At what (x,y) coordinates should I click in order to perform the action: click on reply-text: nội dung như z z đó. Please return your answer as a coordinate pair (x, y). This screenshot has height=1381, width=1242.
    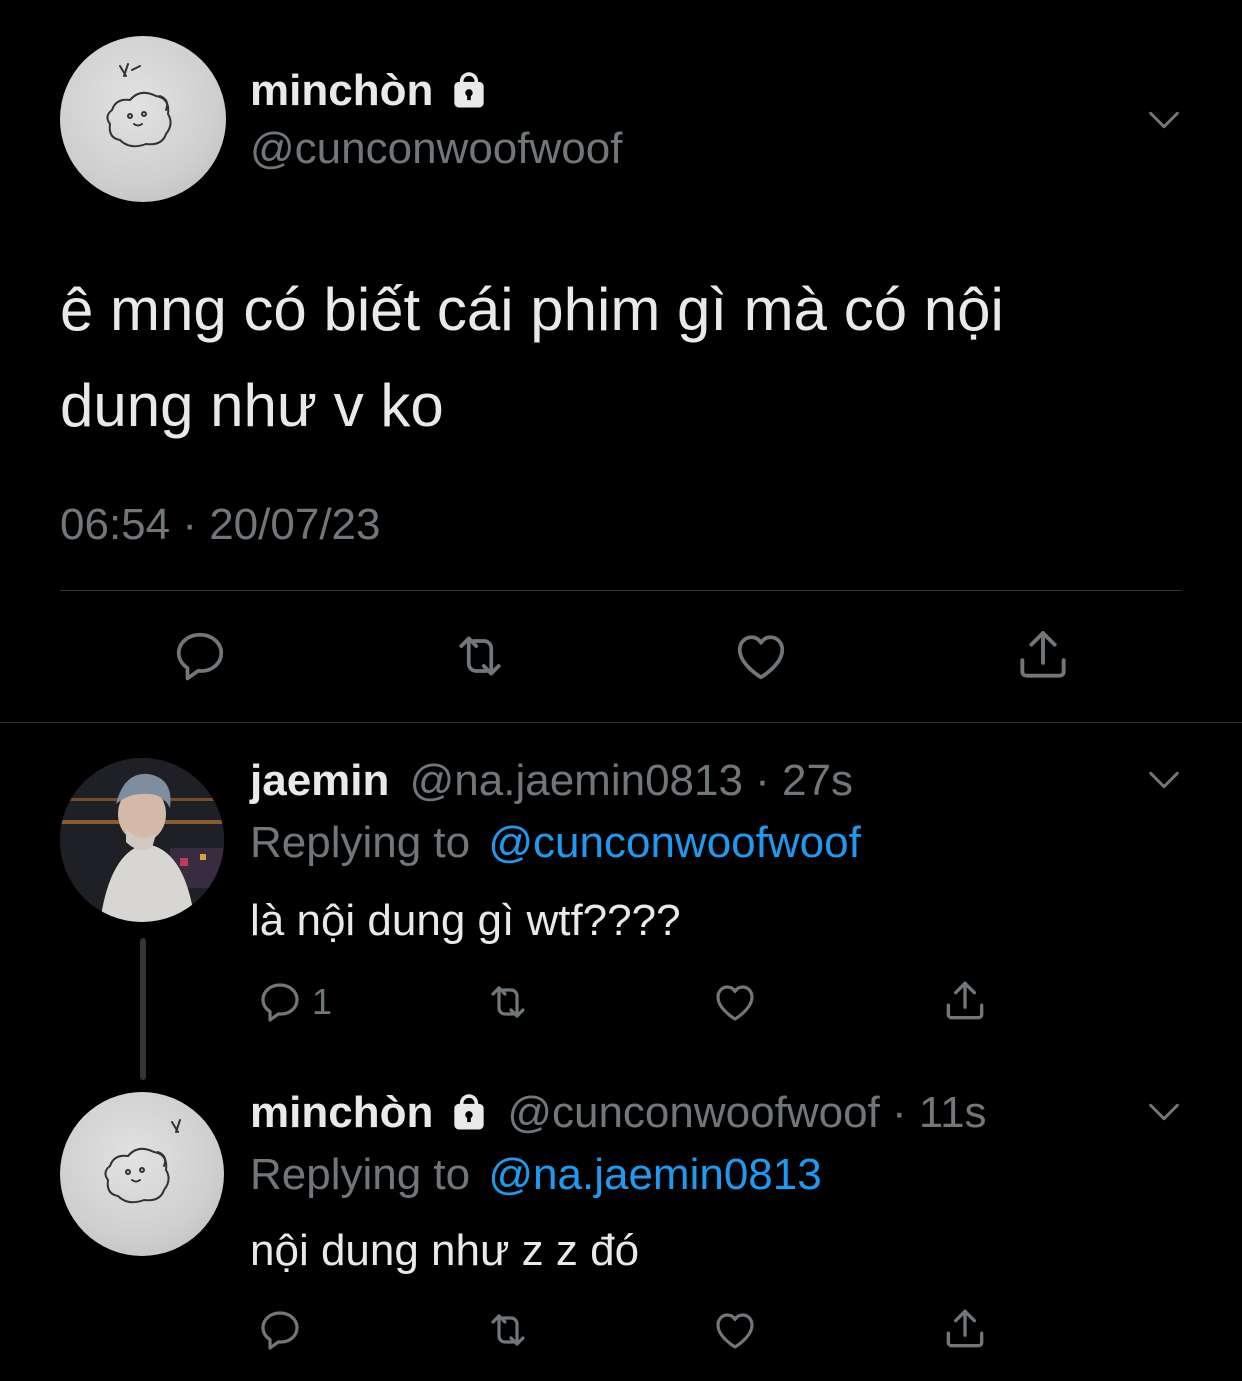
    Looking at the image, I should click on (445, 1250).